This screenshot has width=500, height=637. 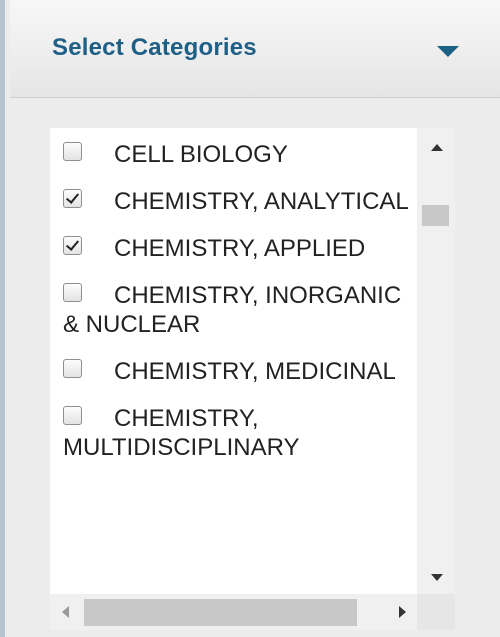 I want to click on scroll-right-icon, so click(x=402, y=612).